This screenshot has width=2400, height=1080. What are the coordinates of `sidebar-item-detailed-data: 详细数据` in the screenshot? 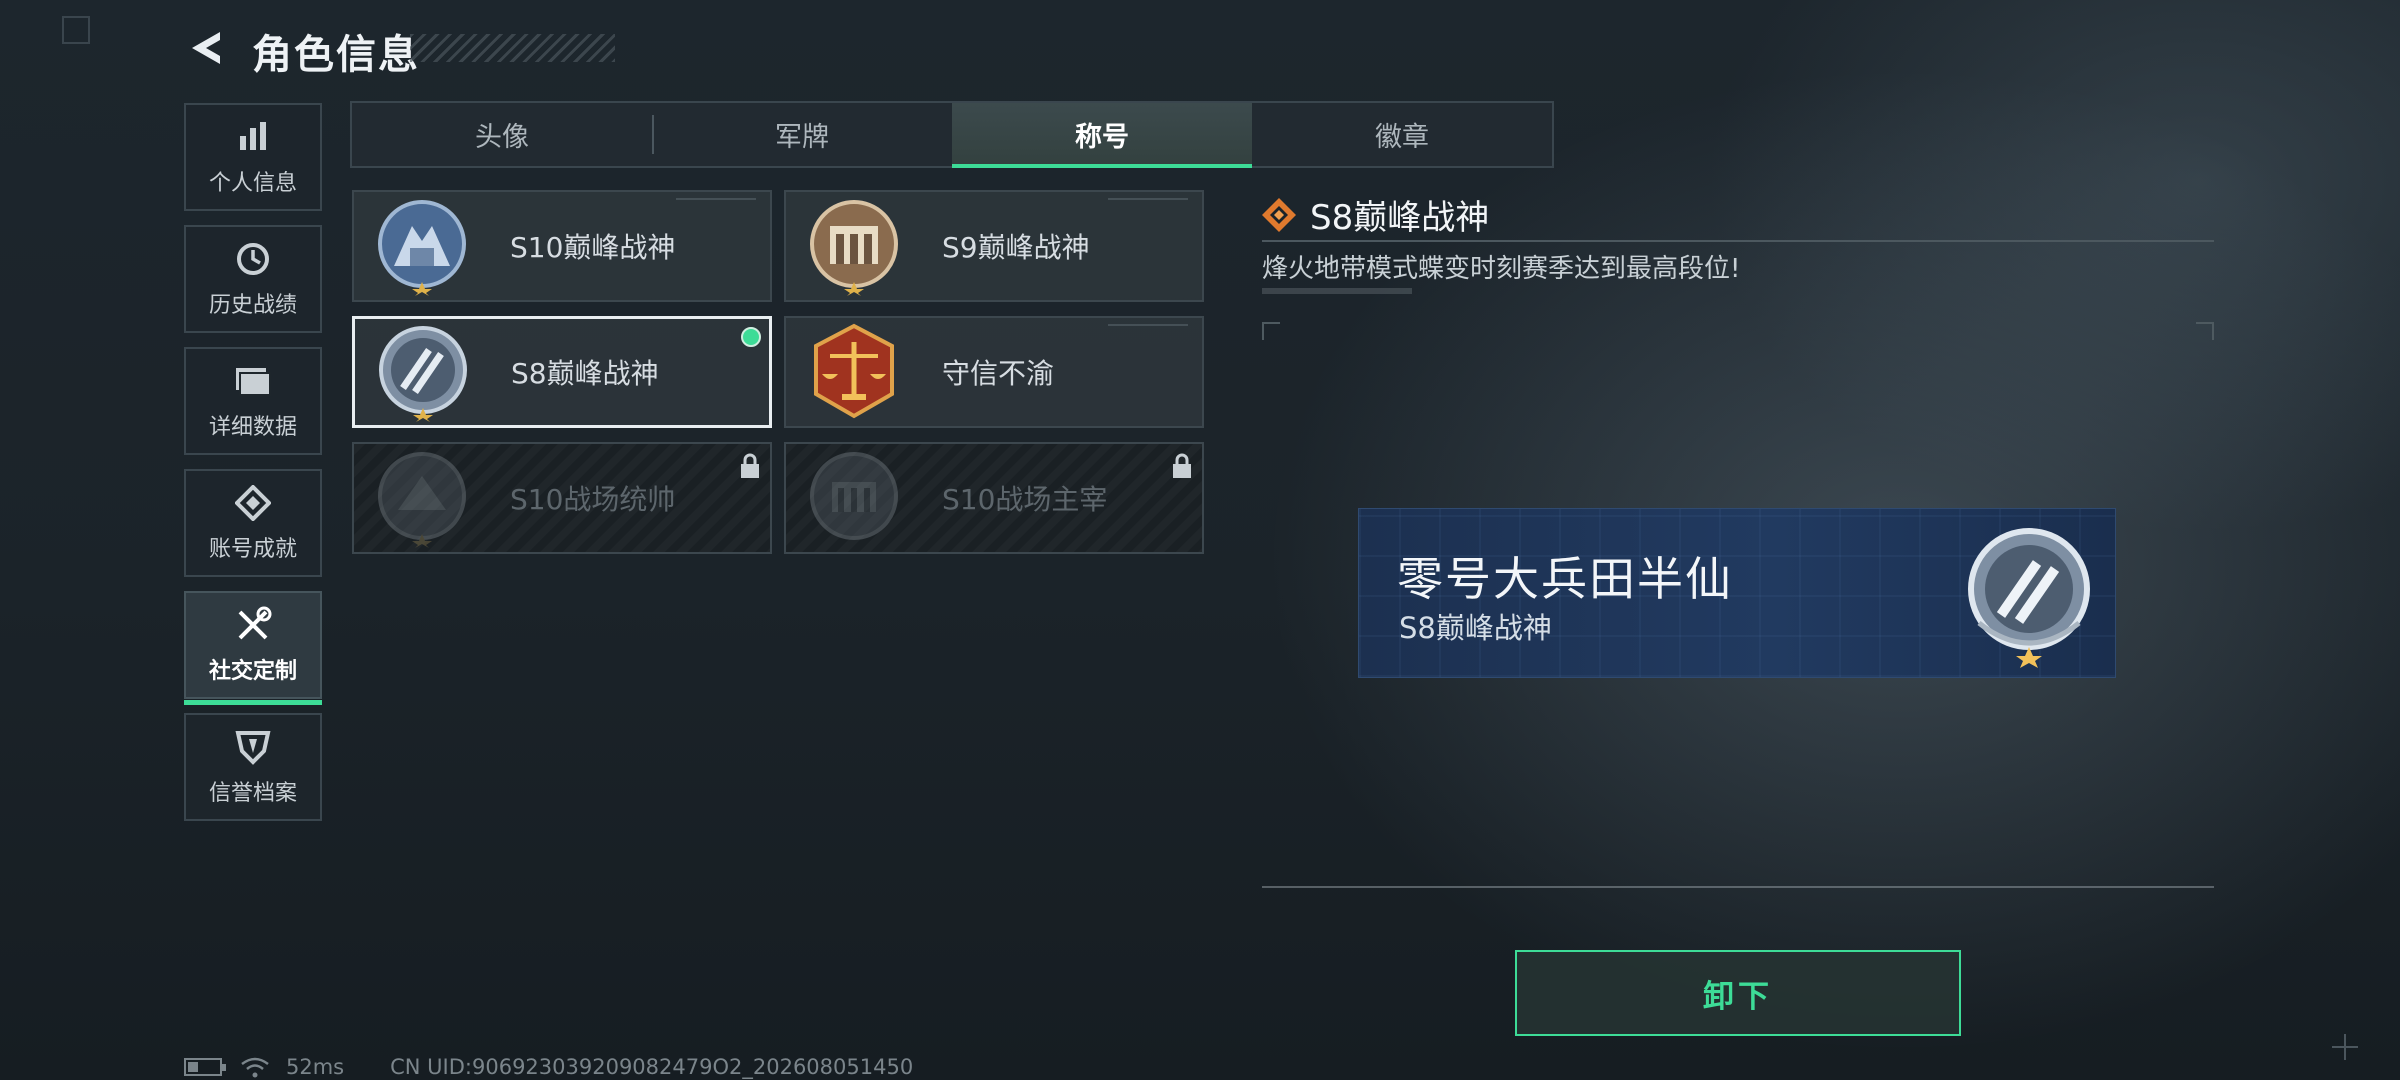 It's located at (253, 401).